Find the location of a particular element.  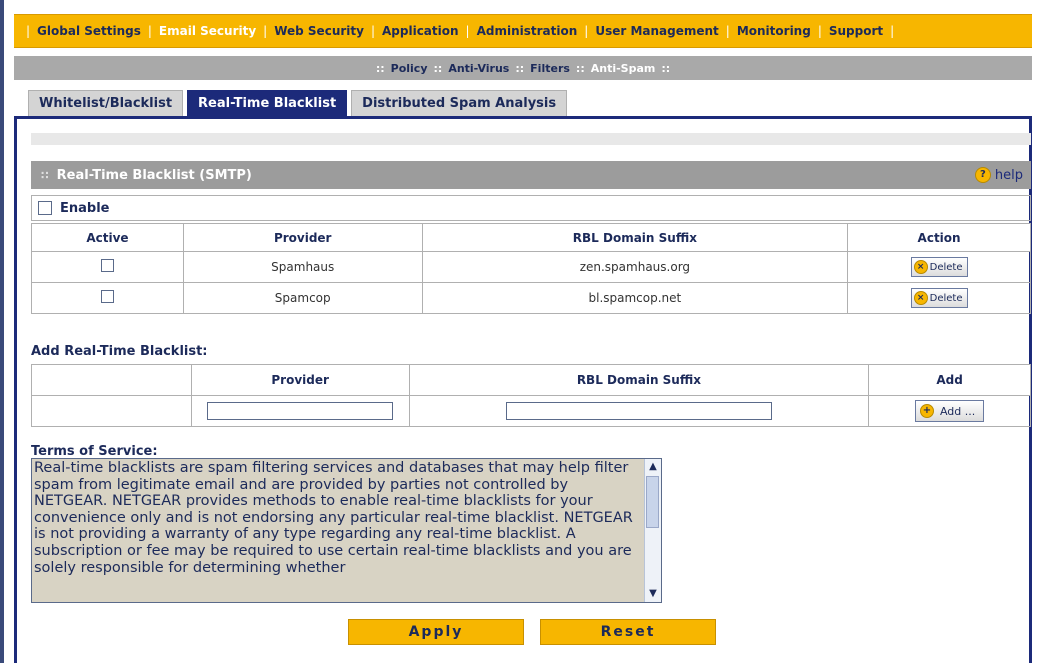

status-bar is located at coordinates (531, 139).